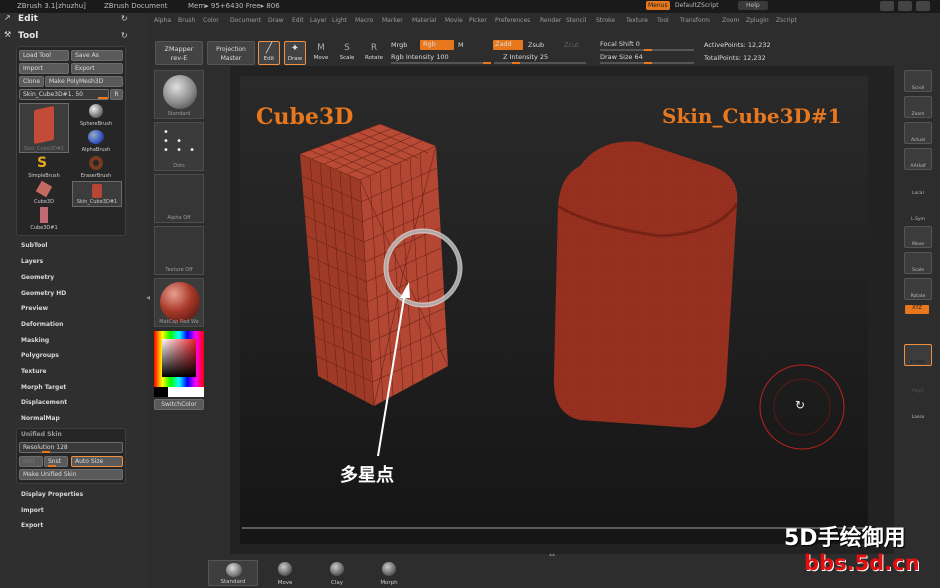 Image resolution: width=940 pixels, height=588 pixels. Describe the element at coordinates (918, 237) in the screenshot. I see `move-view-button: Move` at that location.